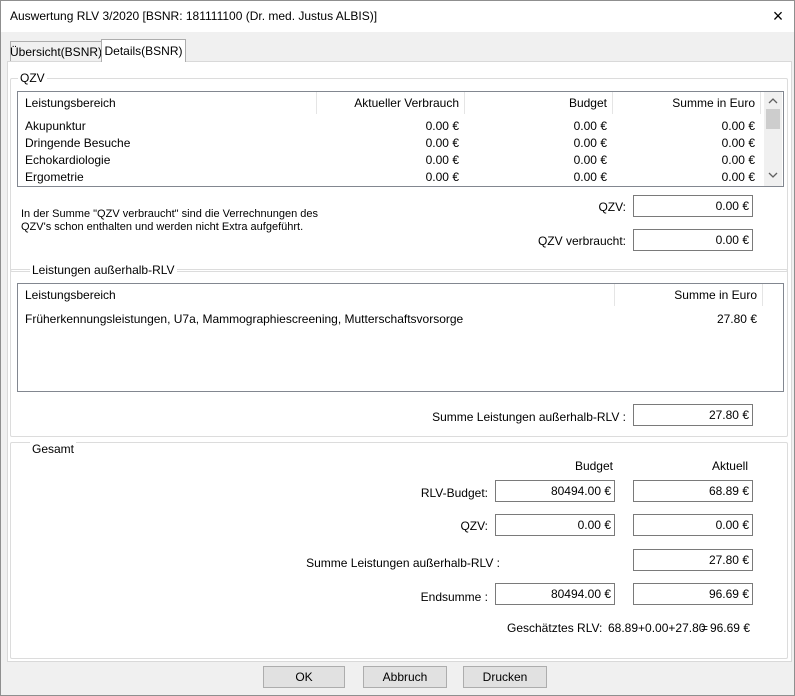  I want to click on close-icon: ×, so click(778, 16).